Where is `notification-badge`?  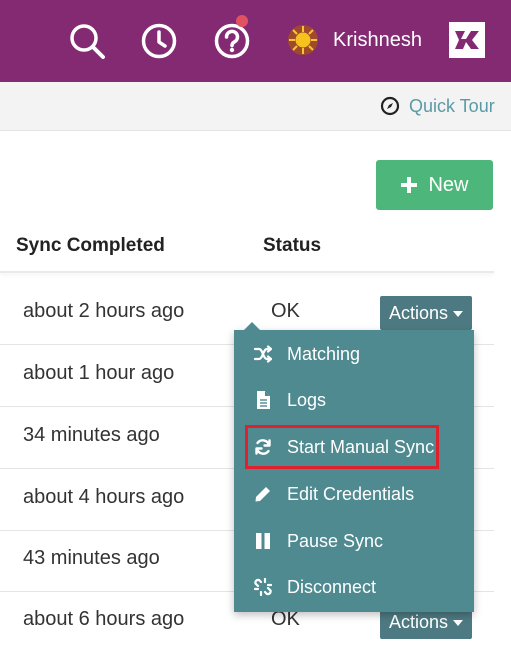 notification-badge is located at coordinates (242, 21).